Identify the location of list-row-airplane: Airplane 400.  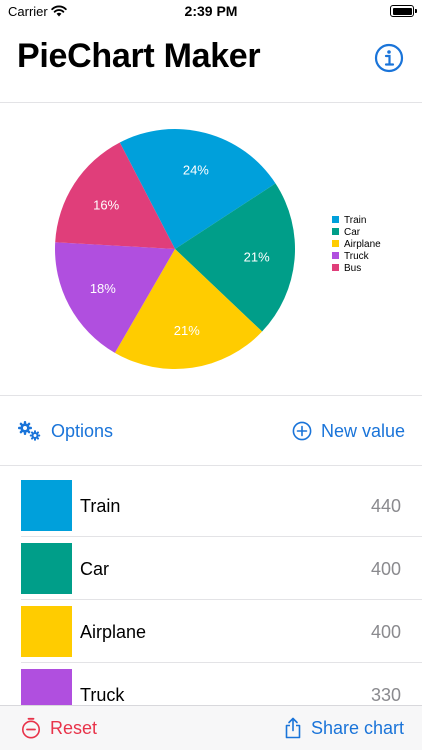
(211, 631).